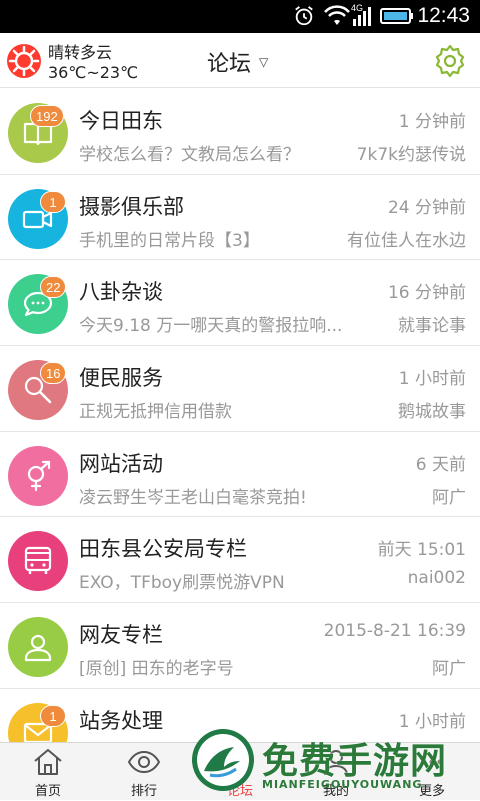 Image resolution: width=480 pixels, height=801 pixels. What do you see at coordinates (182, 583) in the screenshot?
I see `latest-post-title: EXO，TFboy刷票悦游VPN` at bounding box center [182, 583].